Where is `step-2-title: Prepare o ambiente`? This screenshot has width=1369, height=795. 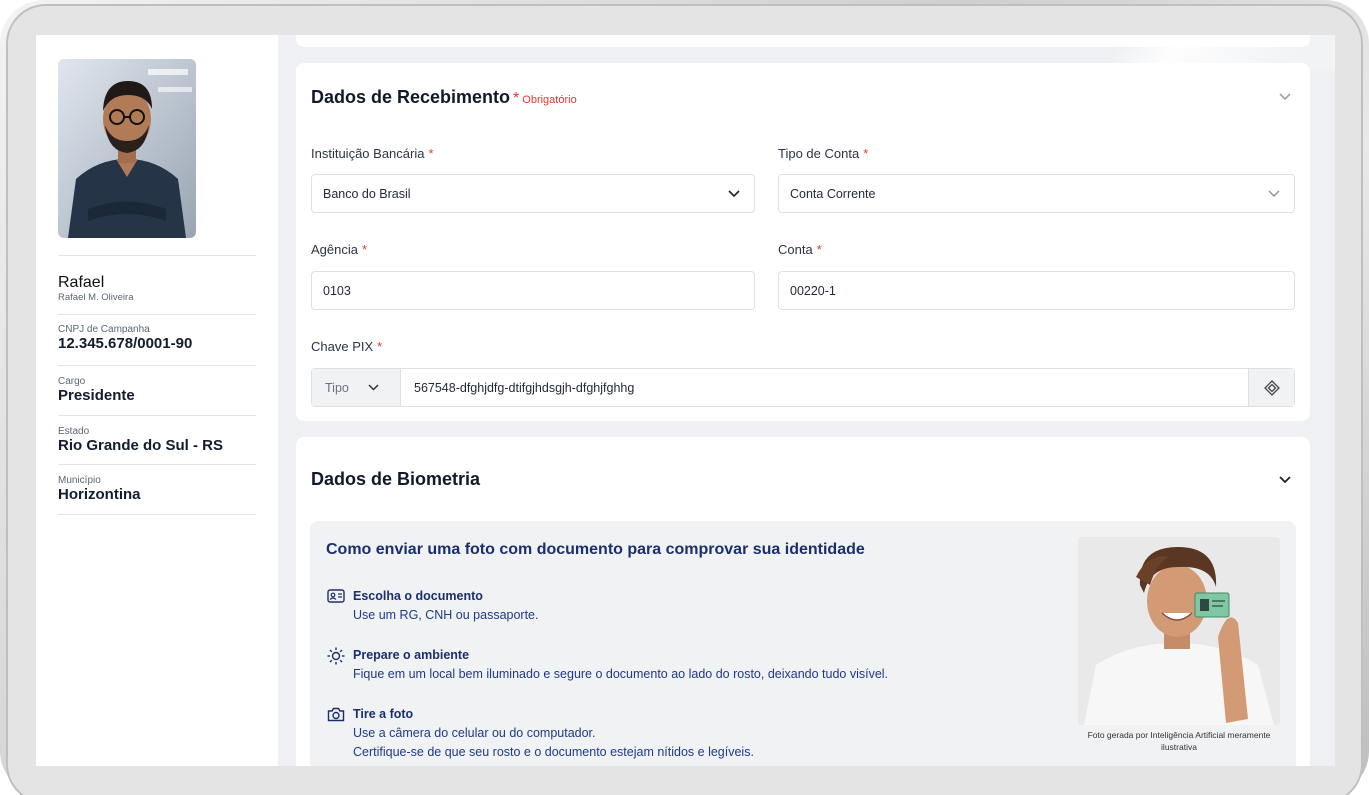 step-2-title: Prepare o ambiente is located at coordinates (411, 655).